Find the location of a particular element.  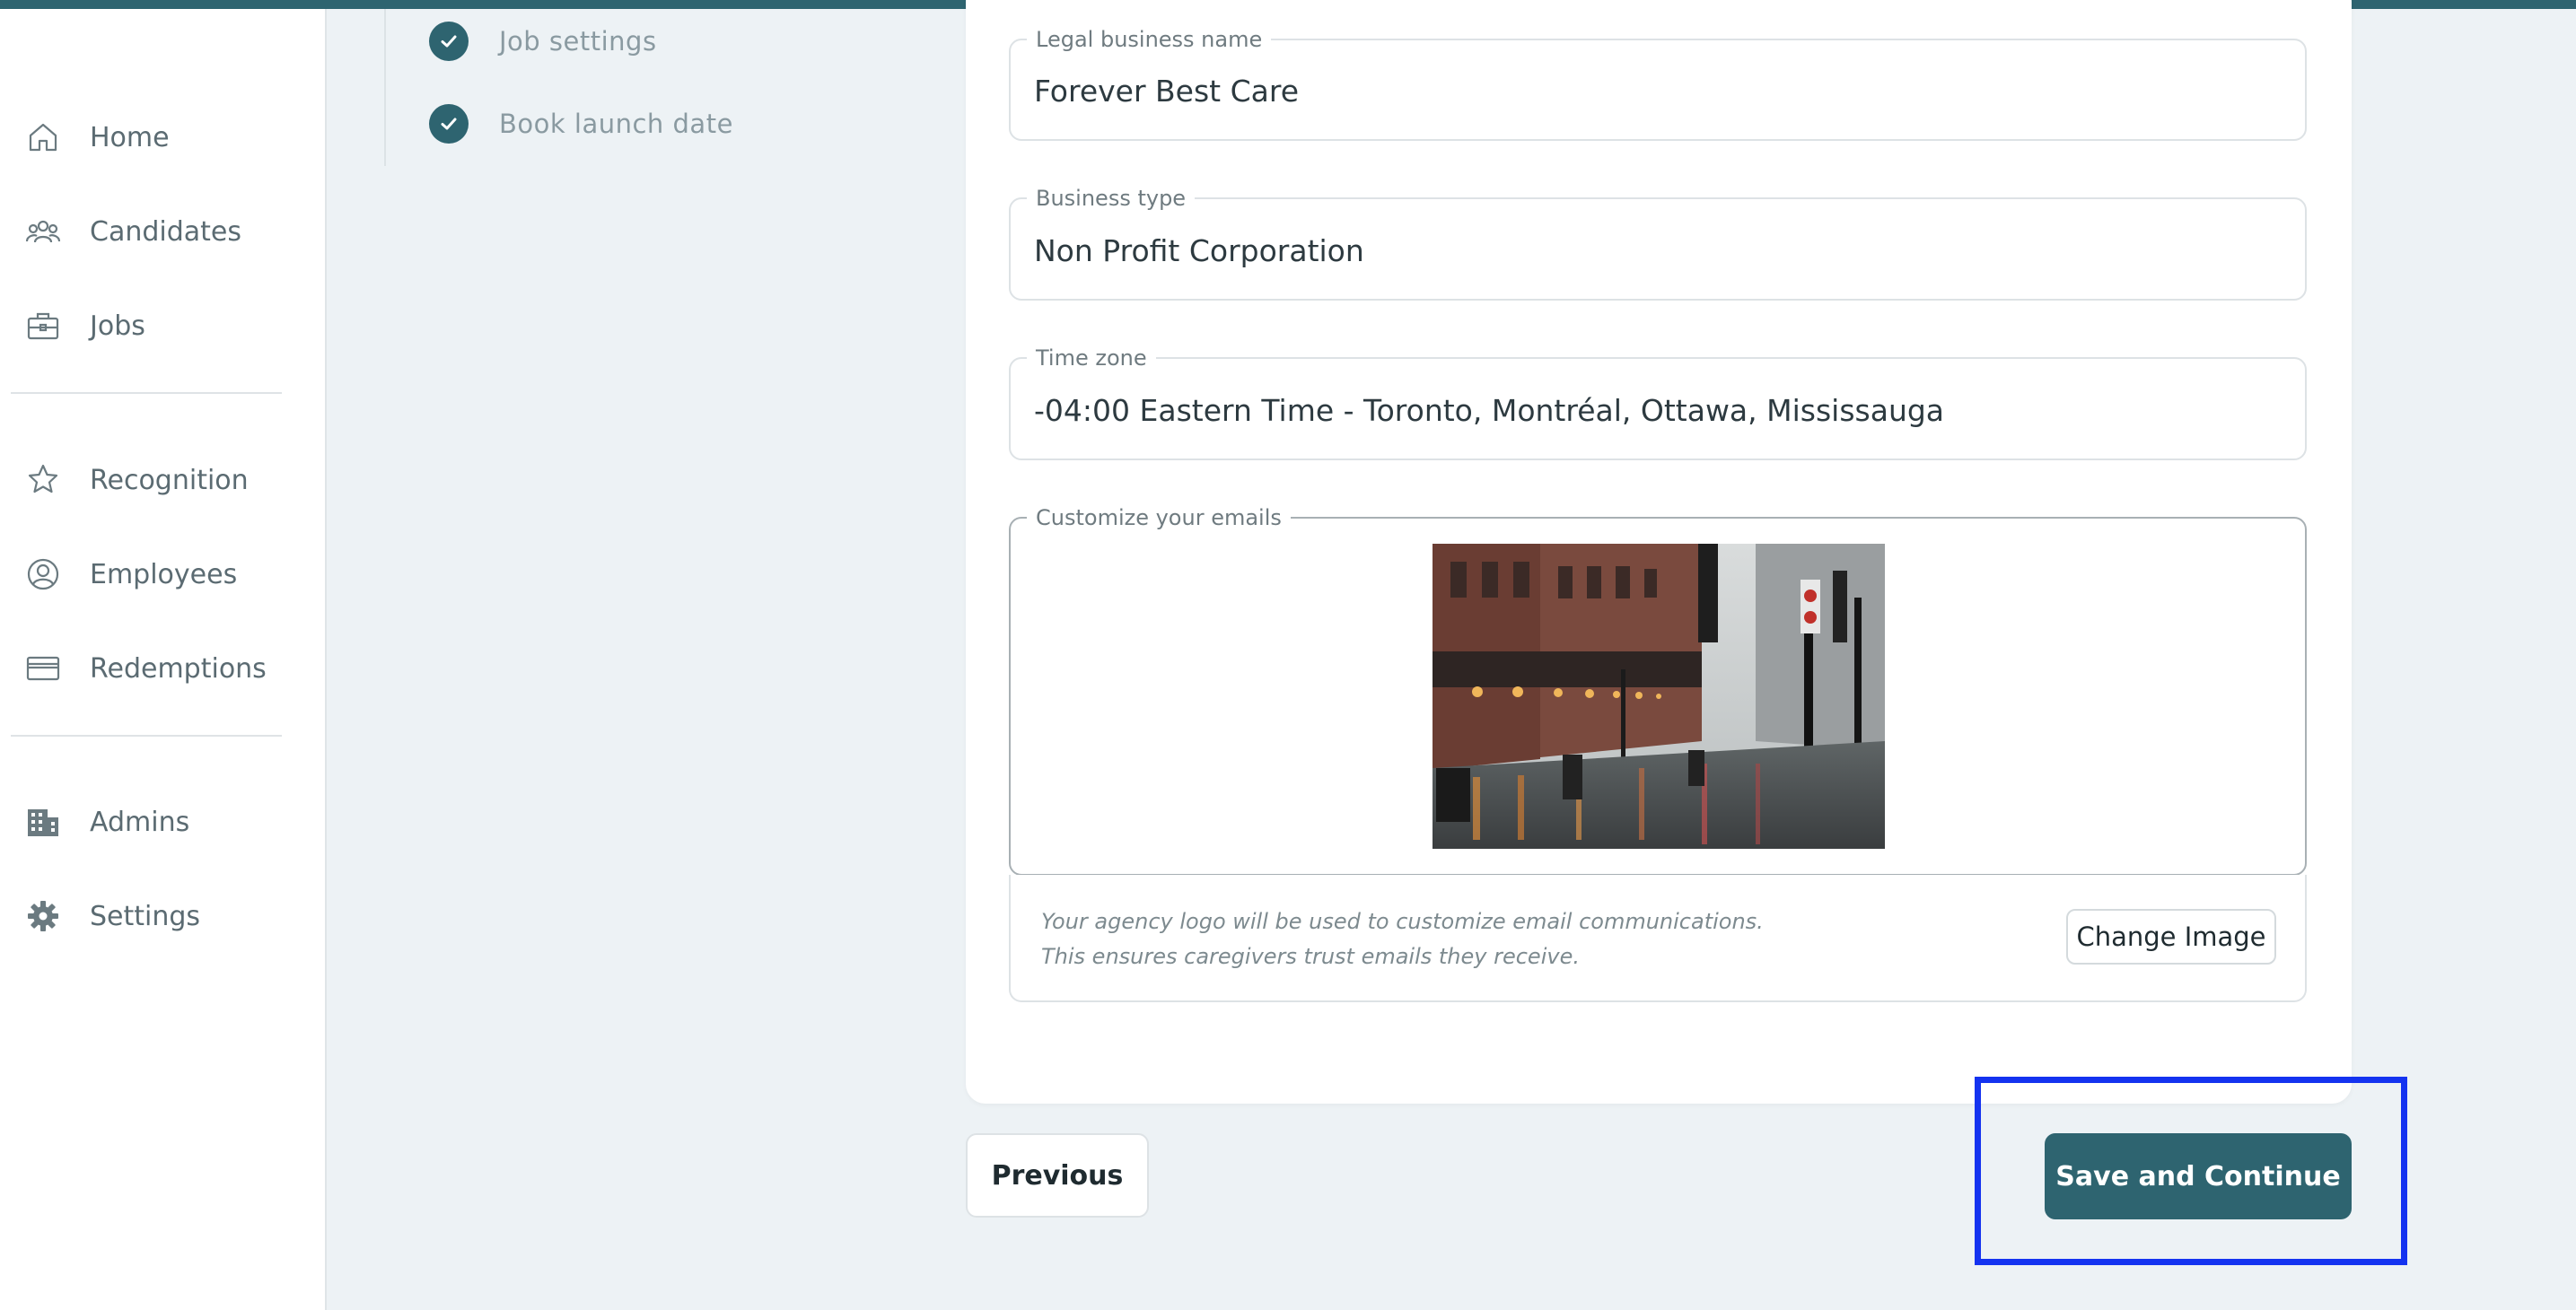

sidebar-item-label: Employees is located at coordinates (164, 574).